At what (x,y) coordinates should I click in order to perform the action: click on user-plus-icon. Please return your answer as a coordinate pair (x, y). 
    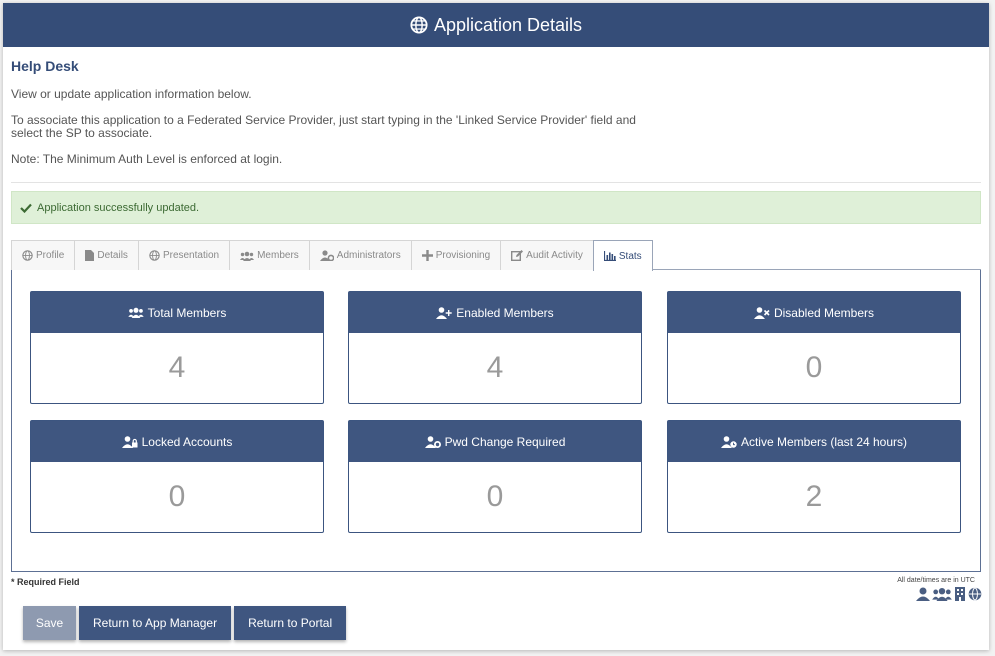
    Looking at the image, I should click on (444, 312).